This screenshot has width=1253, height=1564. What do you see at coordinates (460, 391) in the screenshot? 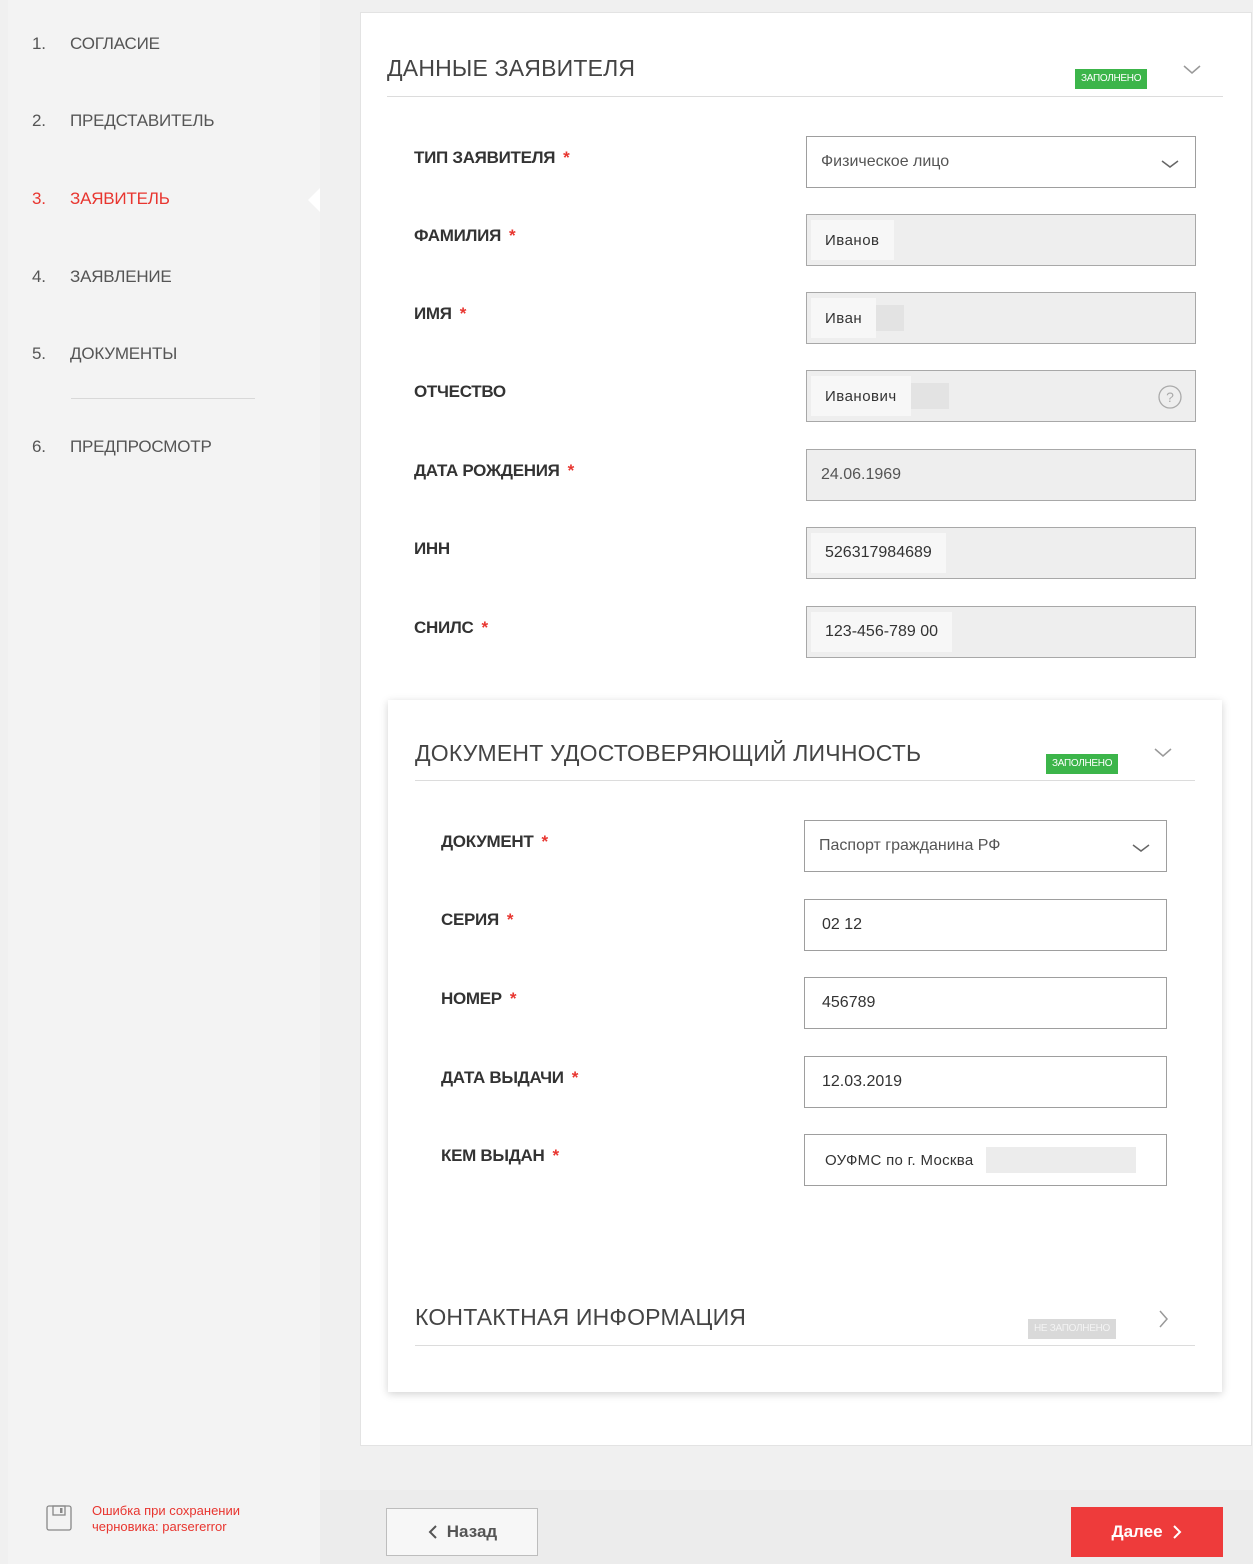
I see `patronymic-label: ОТЧЕСТВО` at bounding box center [460, 391].